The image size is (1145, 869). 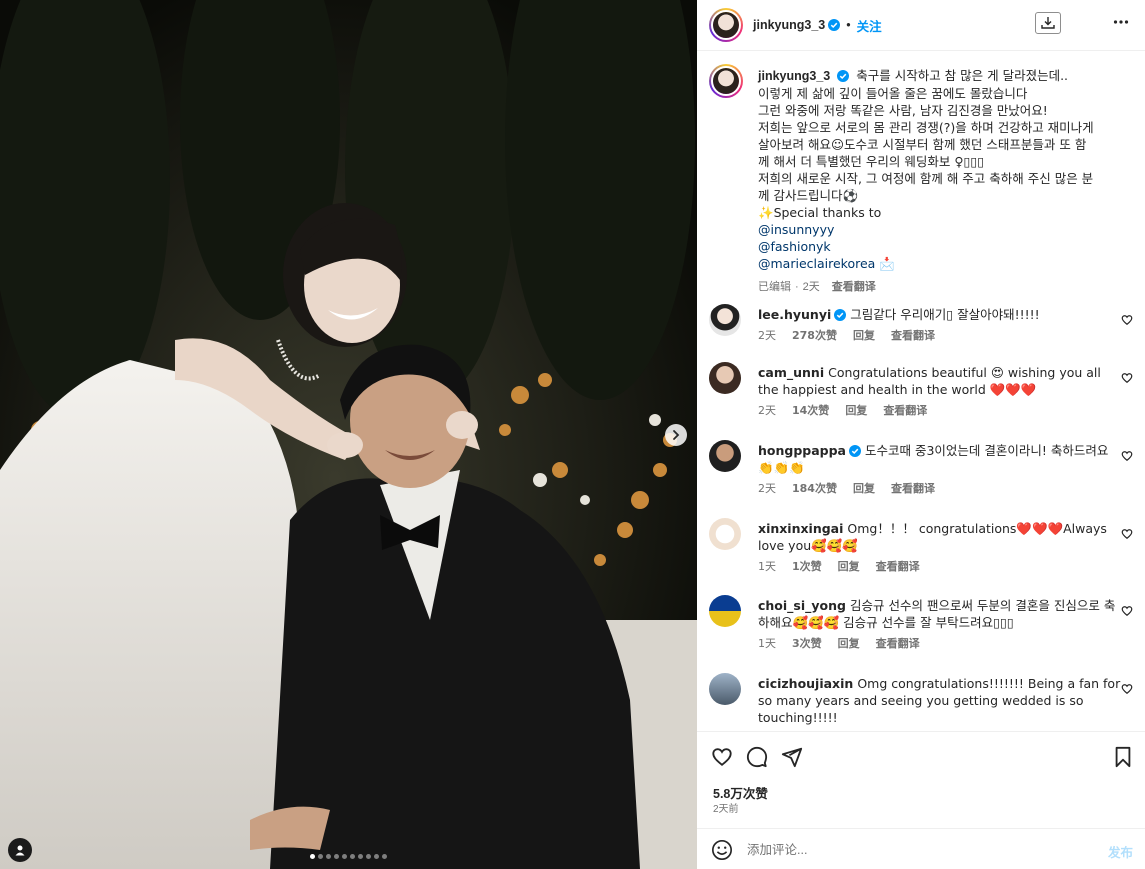 I want to click on commenter-username: cam_unni, so click(x=791, y=372).